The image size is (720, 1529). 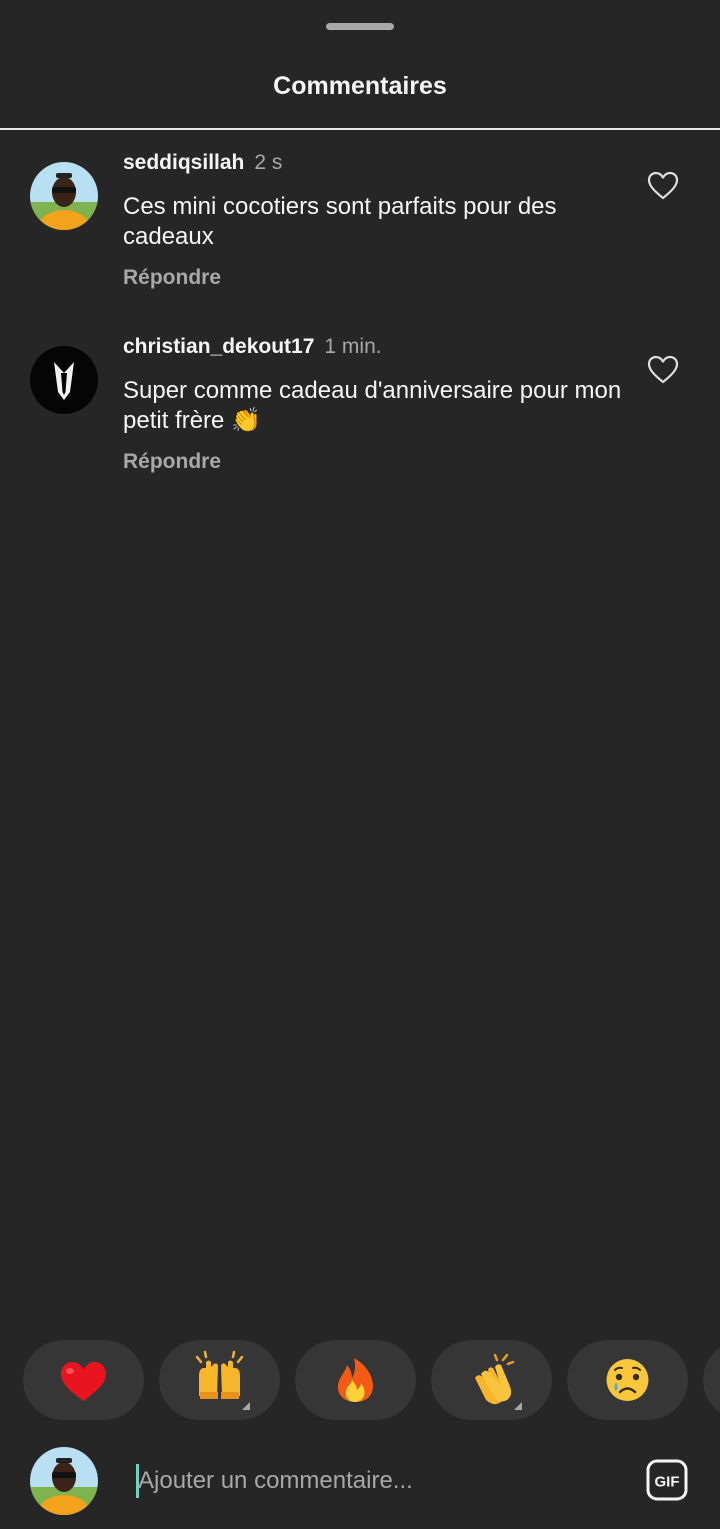 I want to click on red-heart-icon, so click(x=83, y=1381).